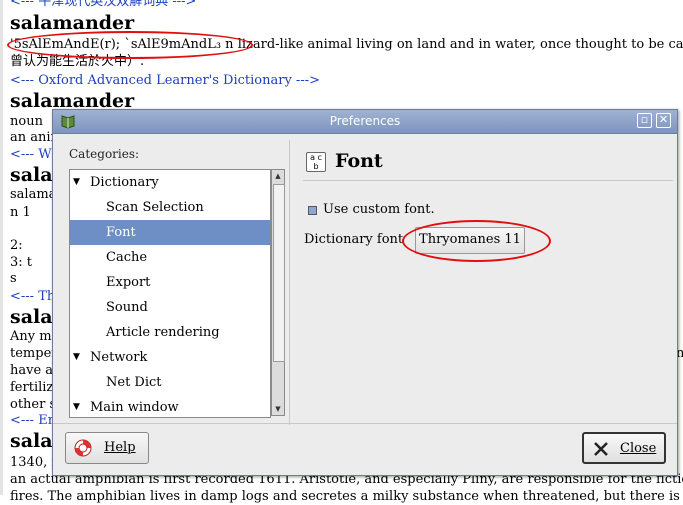  What do you see at coordinates (289, 282) in the screenshot?
I see `pane-divider` at bounding box center [289, 282].